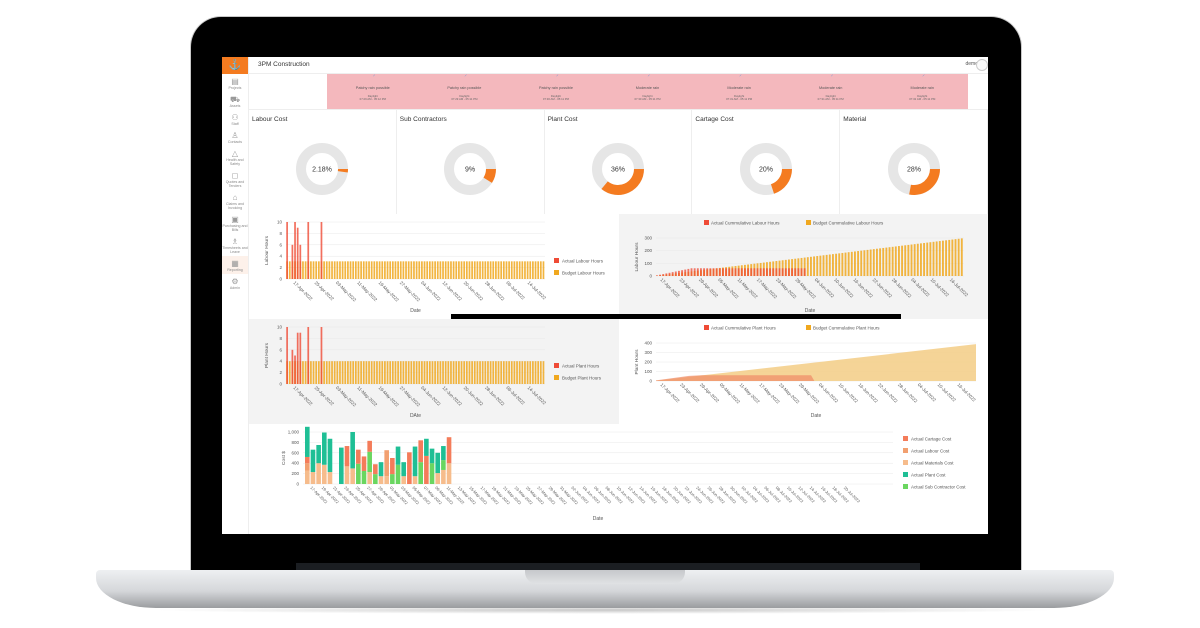 This screenshot has height=628, width=1200. Describe the element at coordinates (745, 222) in the screenshot. I see `legend-label: Actual Cummulative Labour Hours` at that location.